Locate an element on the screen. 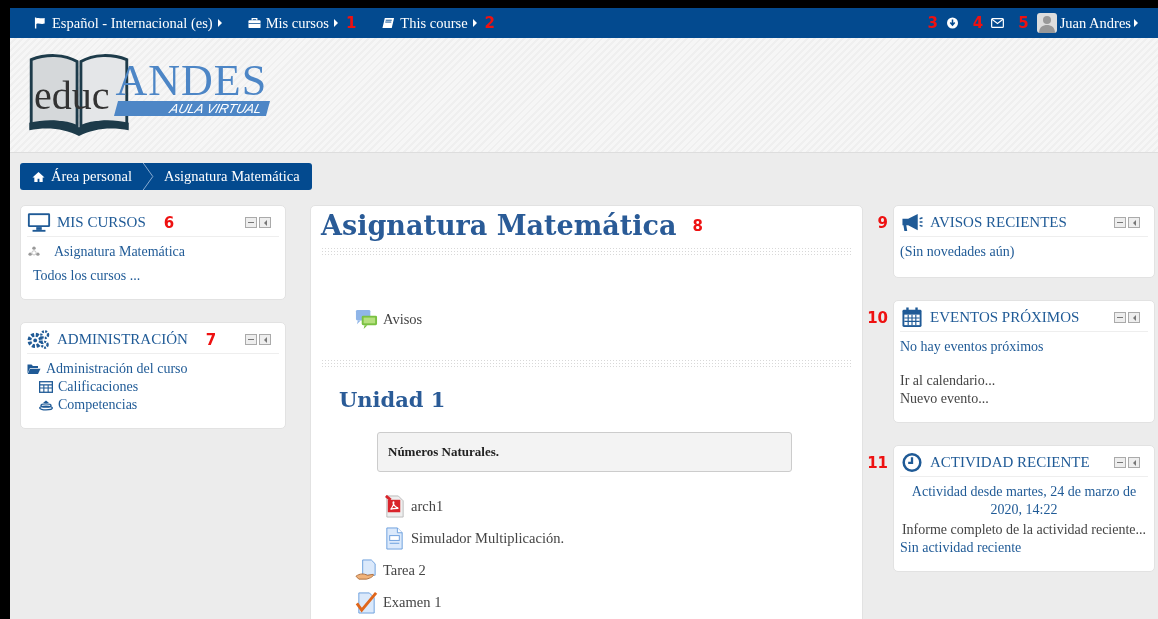 The width and height of the screenshot is (1158, 619). tree-item: Calificaciones is located at coordinates (98, 387).